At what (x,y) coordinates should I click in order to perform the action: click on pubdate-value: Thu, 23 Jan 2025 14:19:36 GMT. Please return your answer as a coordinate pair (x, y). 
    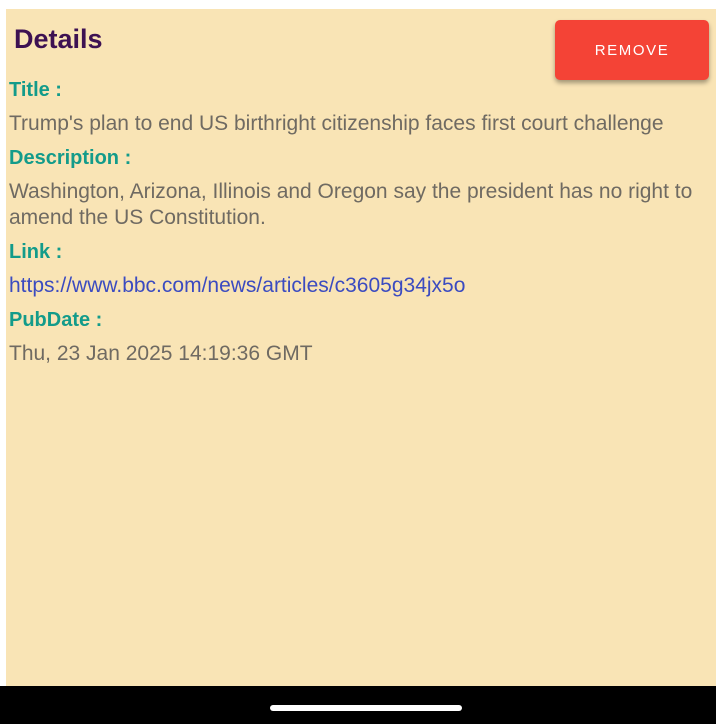
    Looking at the image, I should click on (161, 353).